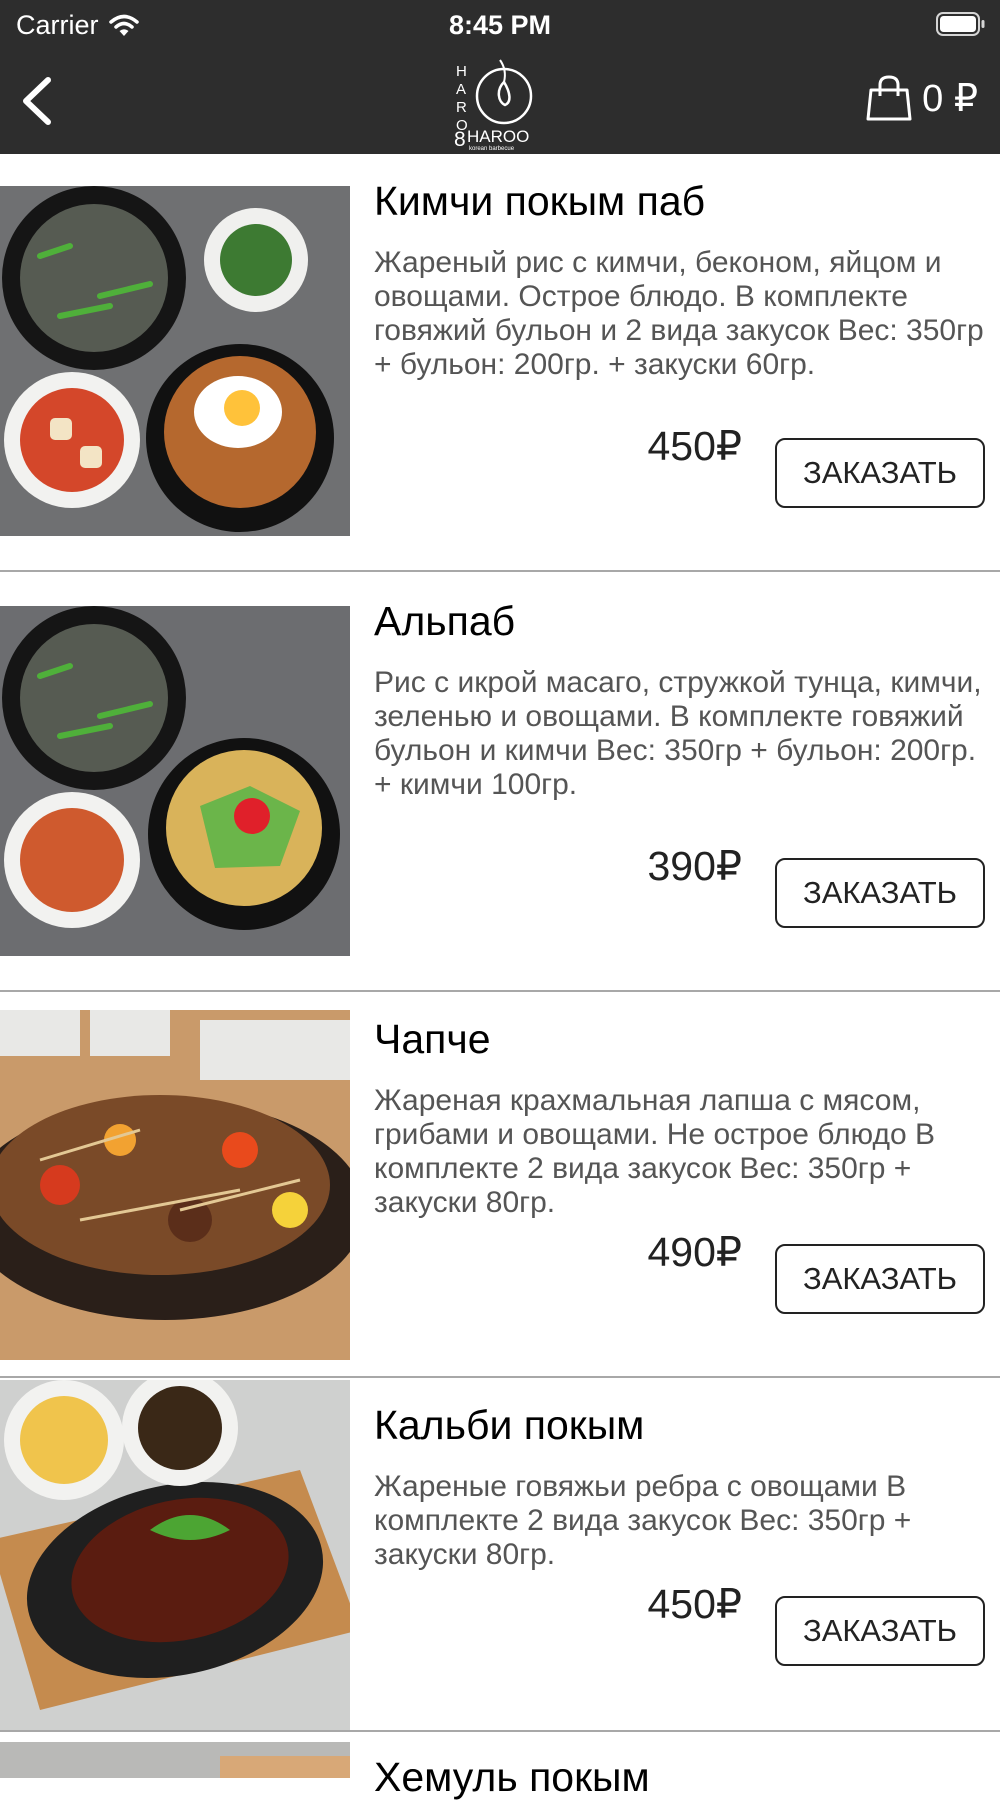 The image size is (1000, 1801). I want to click on dish-price: 390₽, so click(695, 866).